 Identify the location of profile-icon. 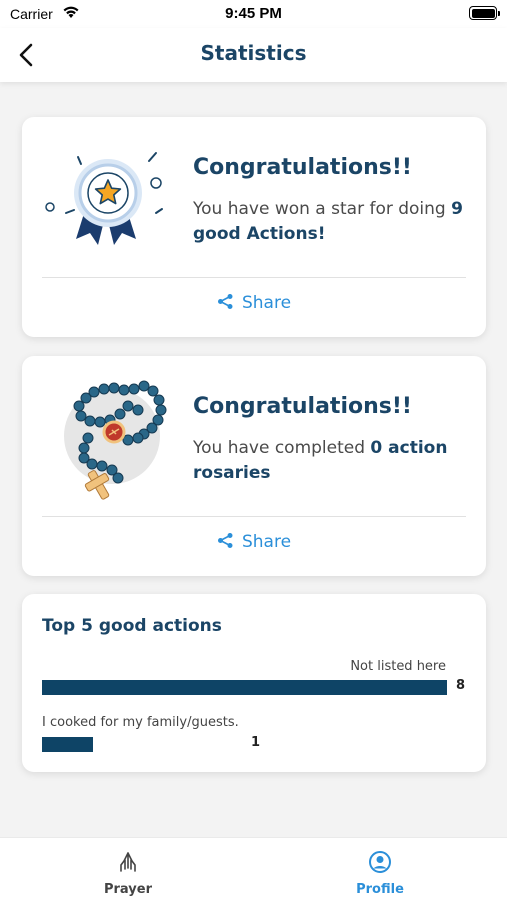
(380, 862).